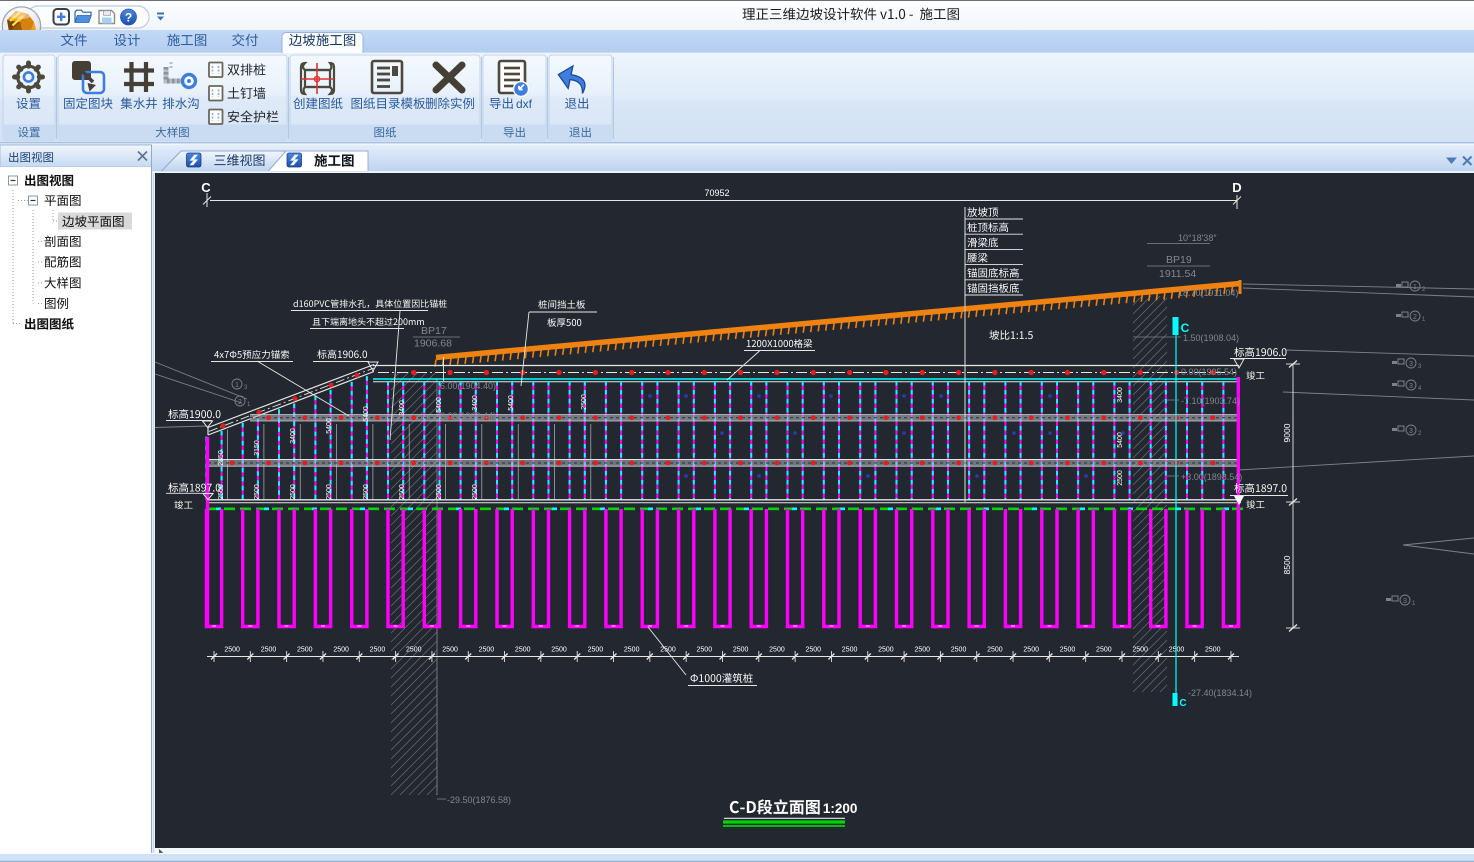 This screenshot has height=862, width=1474. I want to click on svg-text: 2850, so click(221, 458).